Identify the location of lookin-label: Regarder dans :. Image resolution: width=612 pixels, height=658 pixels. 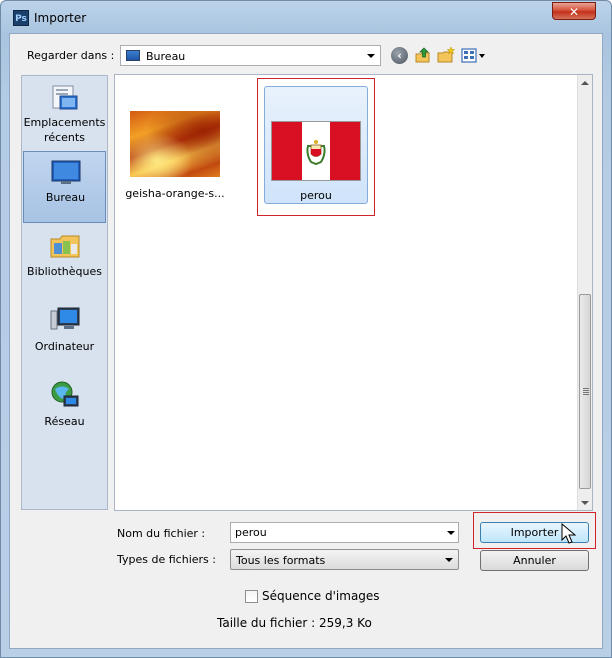
(71, 55).